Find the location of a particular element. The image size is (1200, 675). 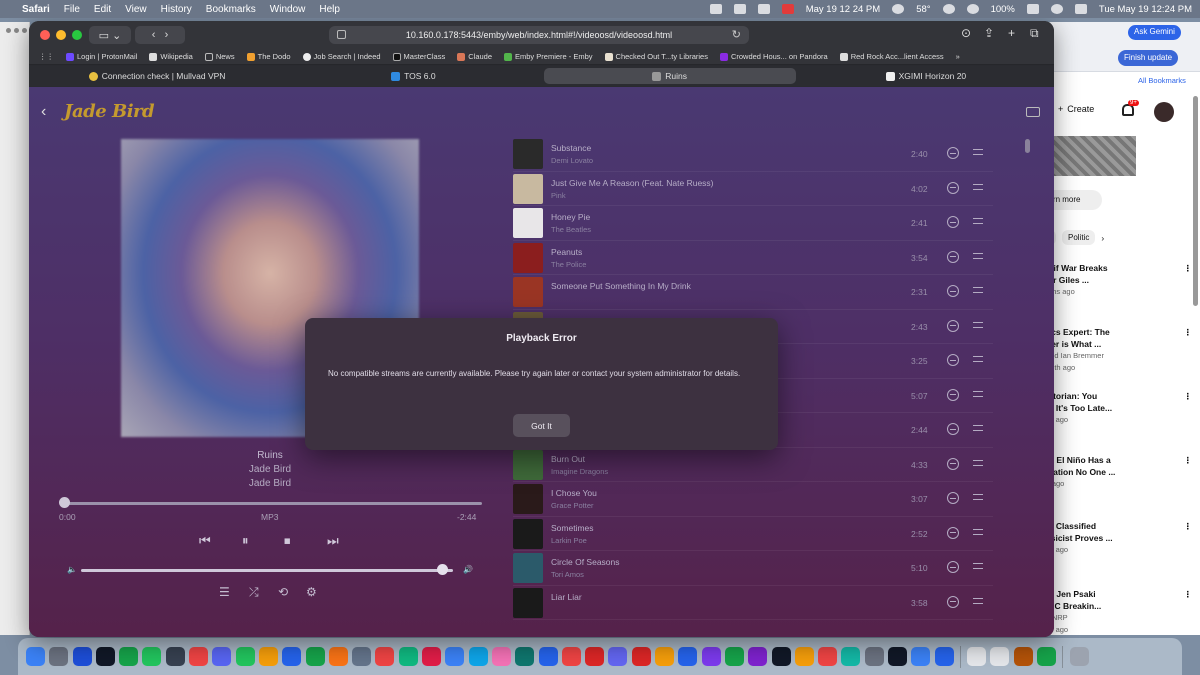

tab-ruins: Ruins is located at coordinates (669, 76).